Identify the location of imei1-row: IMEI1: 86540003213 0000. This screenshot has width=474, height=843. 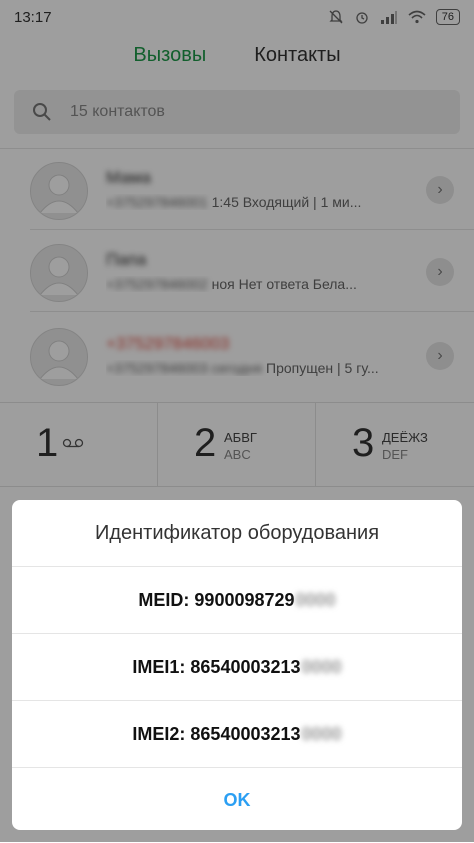
(237, 666).